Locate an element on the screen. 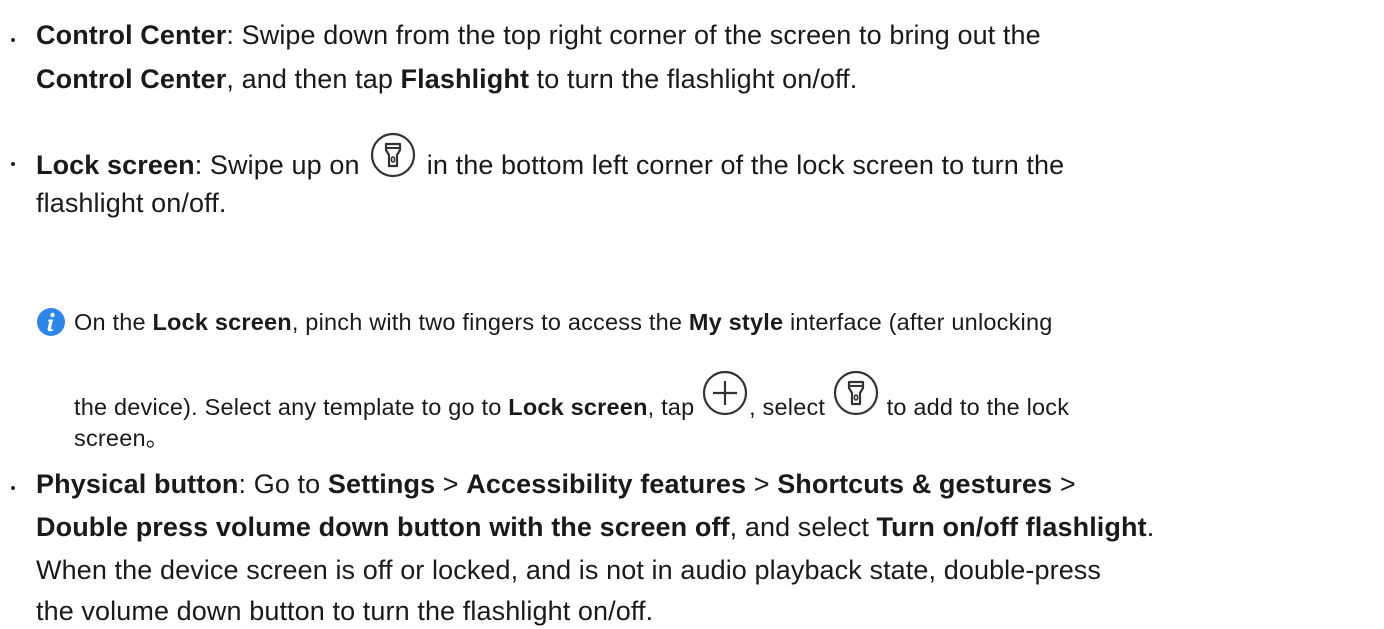  info-icon is located at coordinates (51, 322).